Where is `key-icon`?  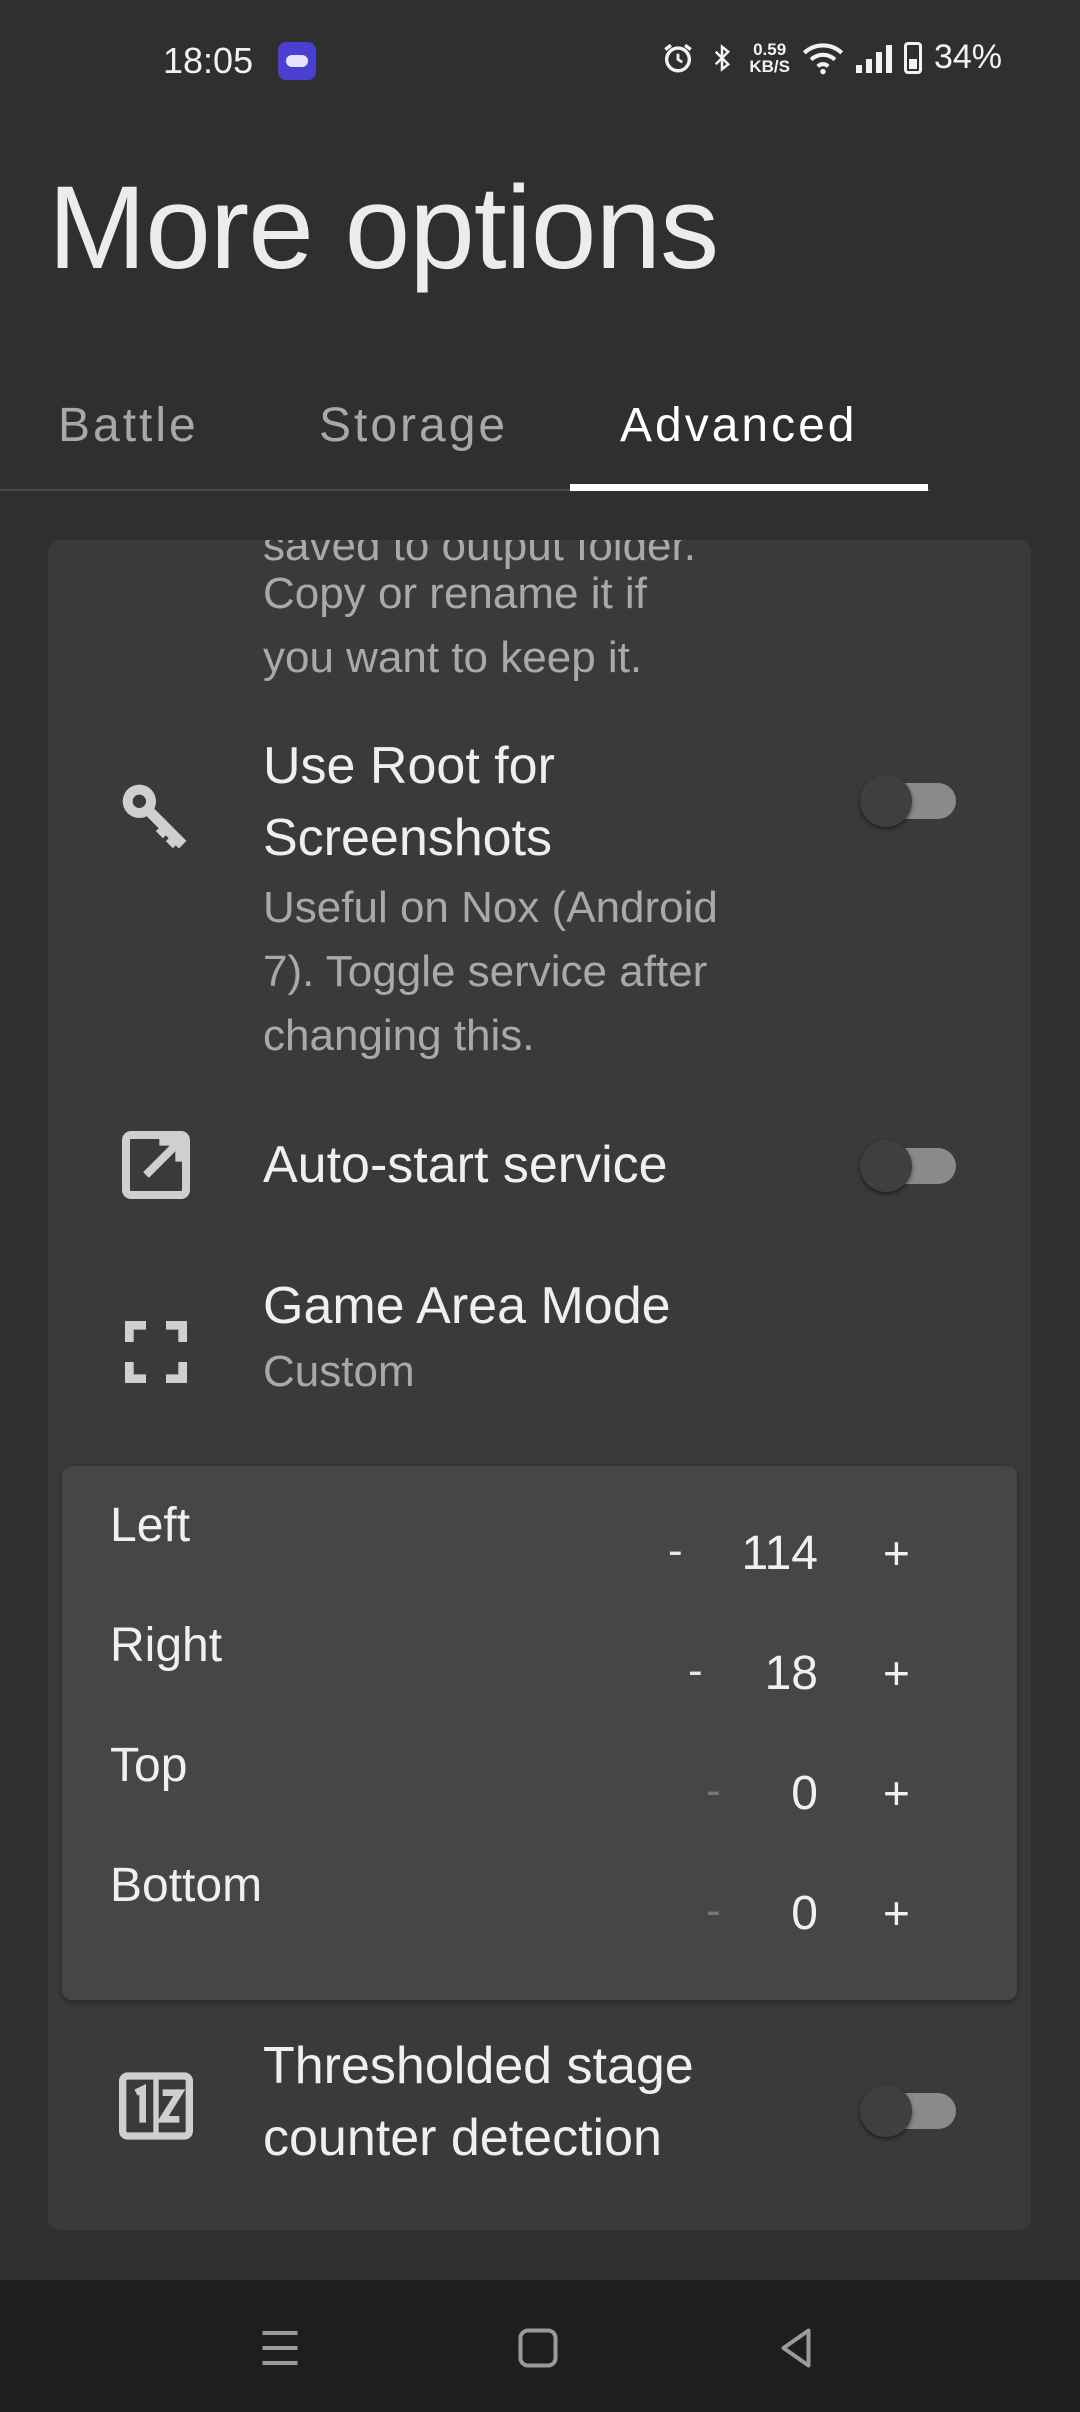 key-icon is located at coordinates (154, 816).